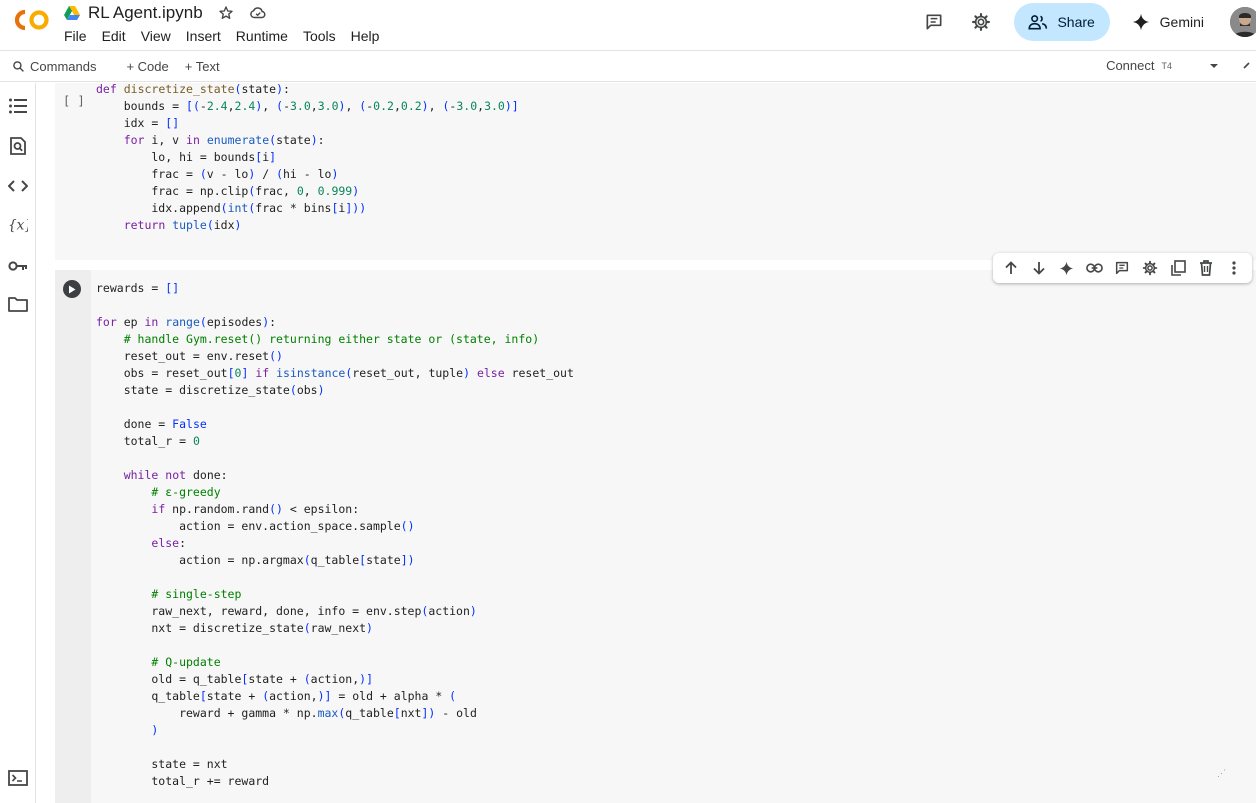 The width and height of the screenshot is (1256, 803). Describe the element at coordinates (186, 322) in the screenshot. I see `code-line: for ep in range(episodes):` at that location.